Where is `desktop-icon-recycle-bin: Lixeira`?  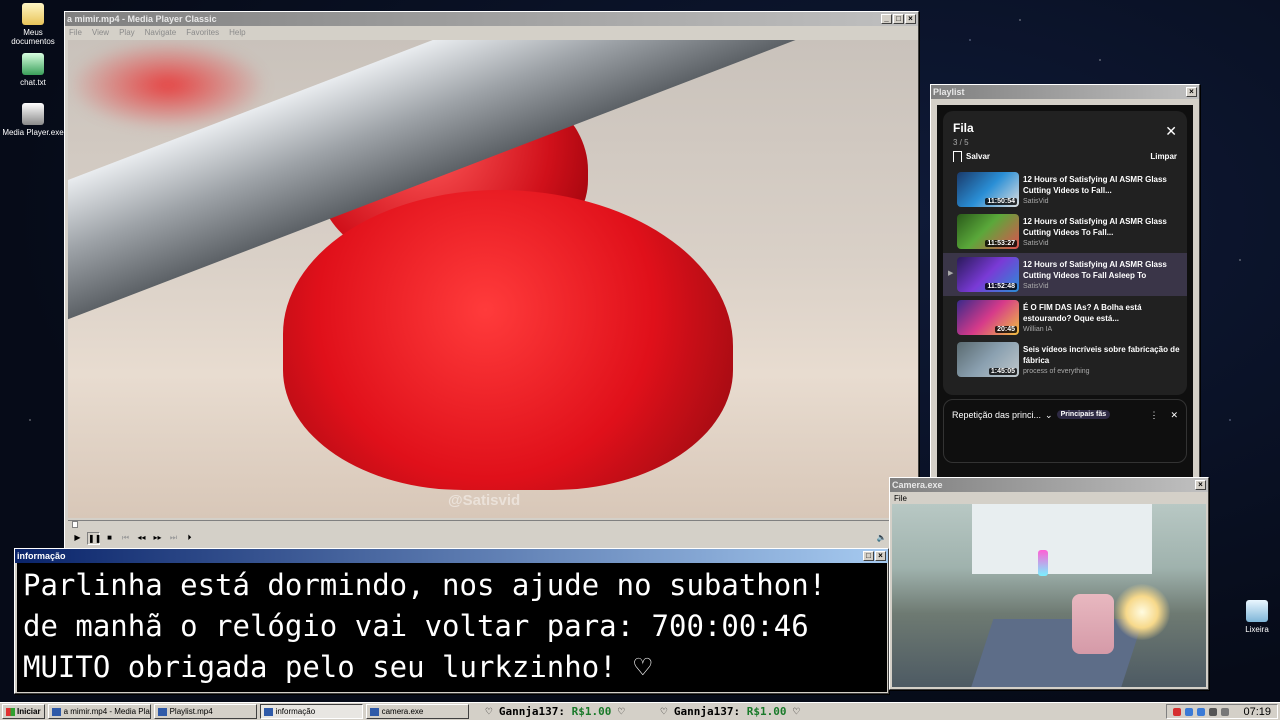 desktop-icon-recycle-bin: Lixeira is located at coordinates (1253, 617).